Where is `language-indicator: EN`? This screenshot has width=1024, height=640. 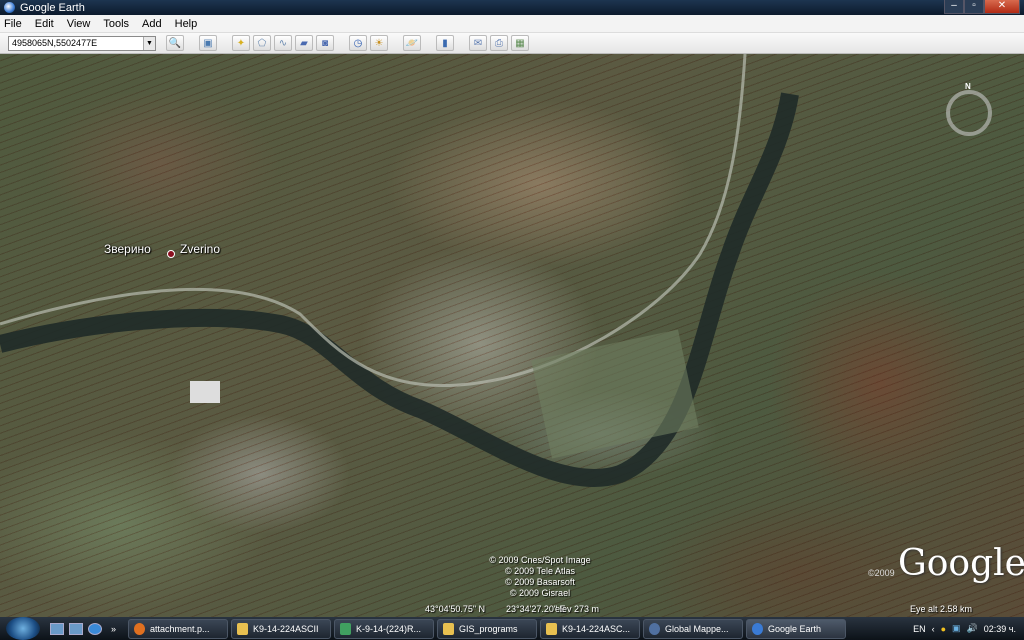
language-indicator: EN is located at coordinates (919, 629).